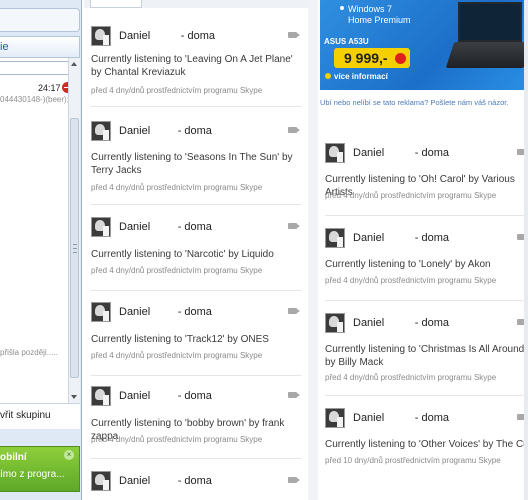 Image resolution: width=528 pixels, height=500 pixels. I want to click on scroll-grip-icon, so click(75, 248).